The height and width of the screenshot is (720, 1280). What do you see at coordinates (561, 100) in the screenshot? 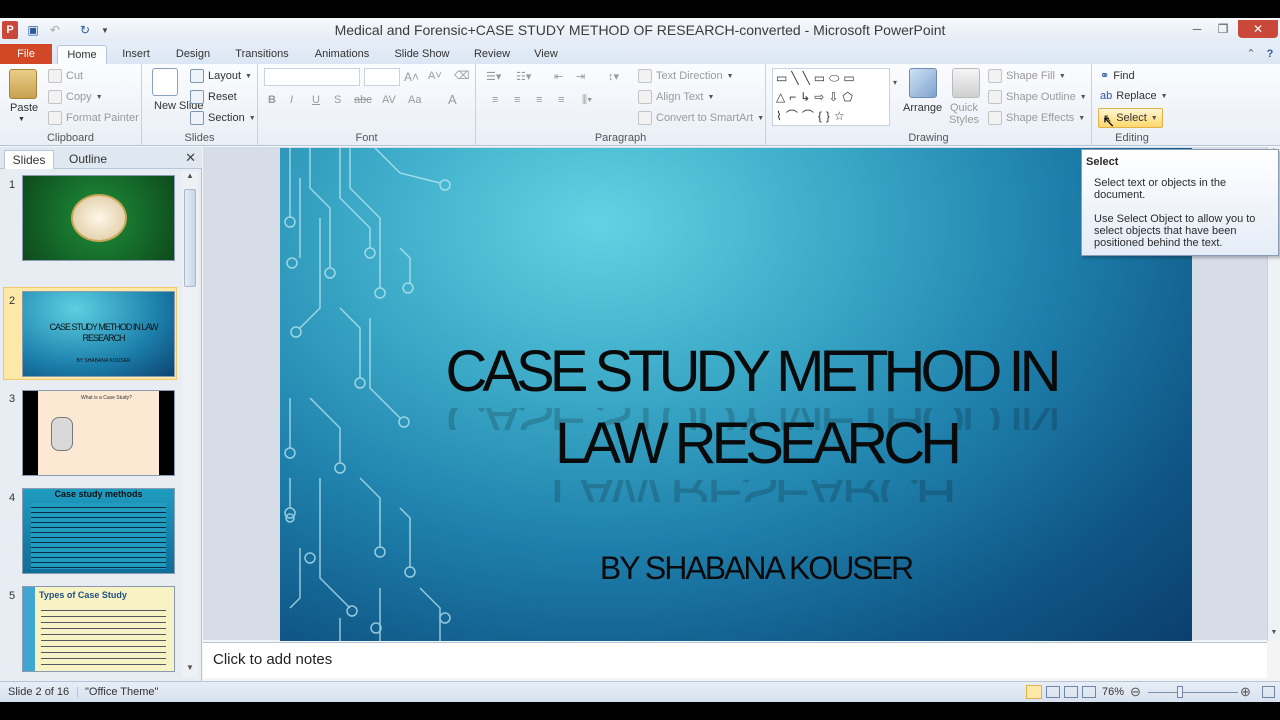
I see `justify-icon: ≡` at bounding box center [561, 100].